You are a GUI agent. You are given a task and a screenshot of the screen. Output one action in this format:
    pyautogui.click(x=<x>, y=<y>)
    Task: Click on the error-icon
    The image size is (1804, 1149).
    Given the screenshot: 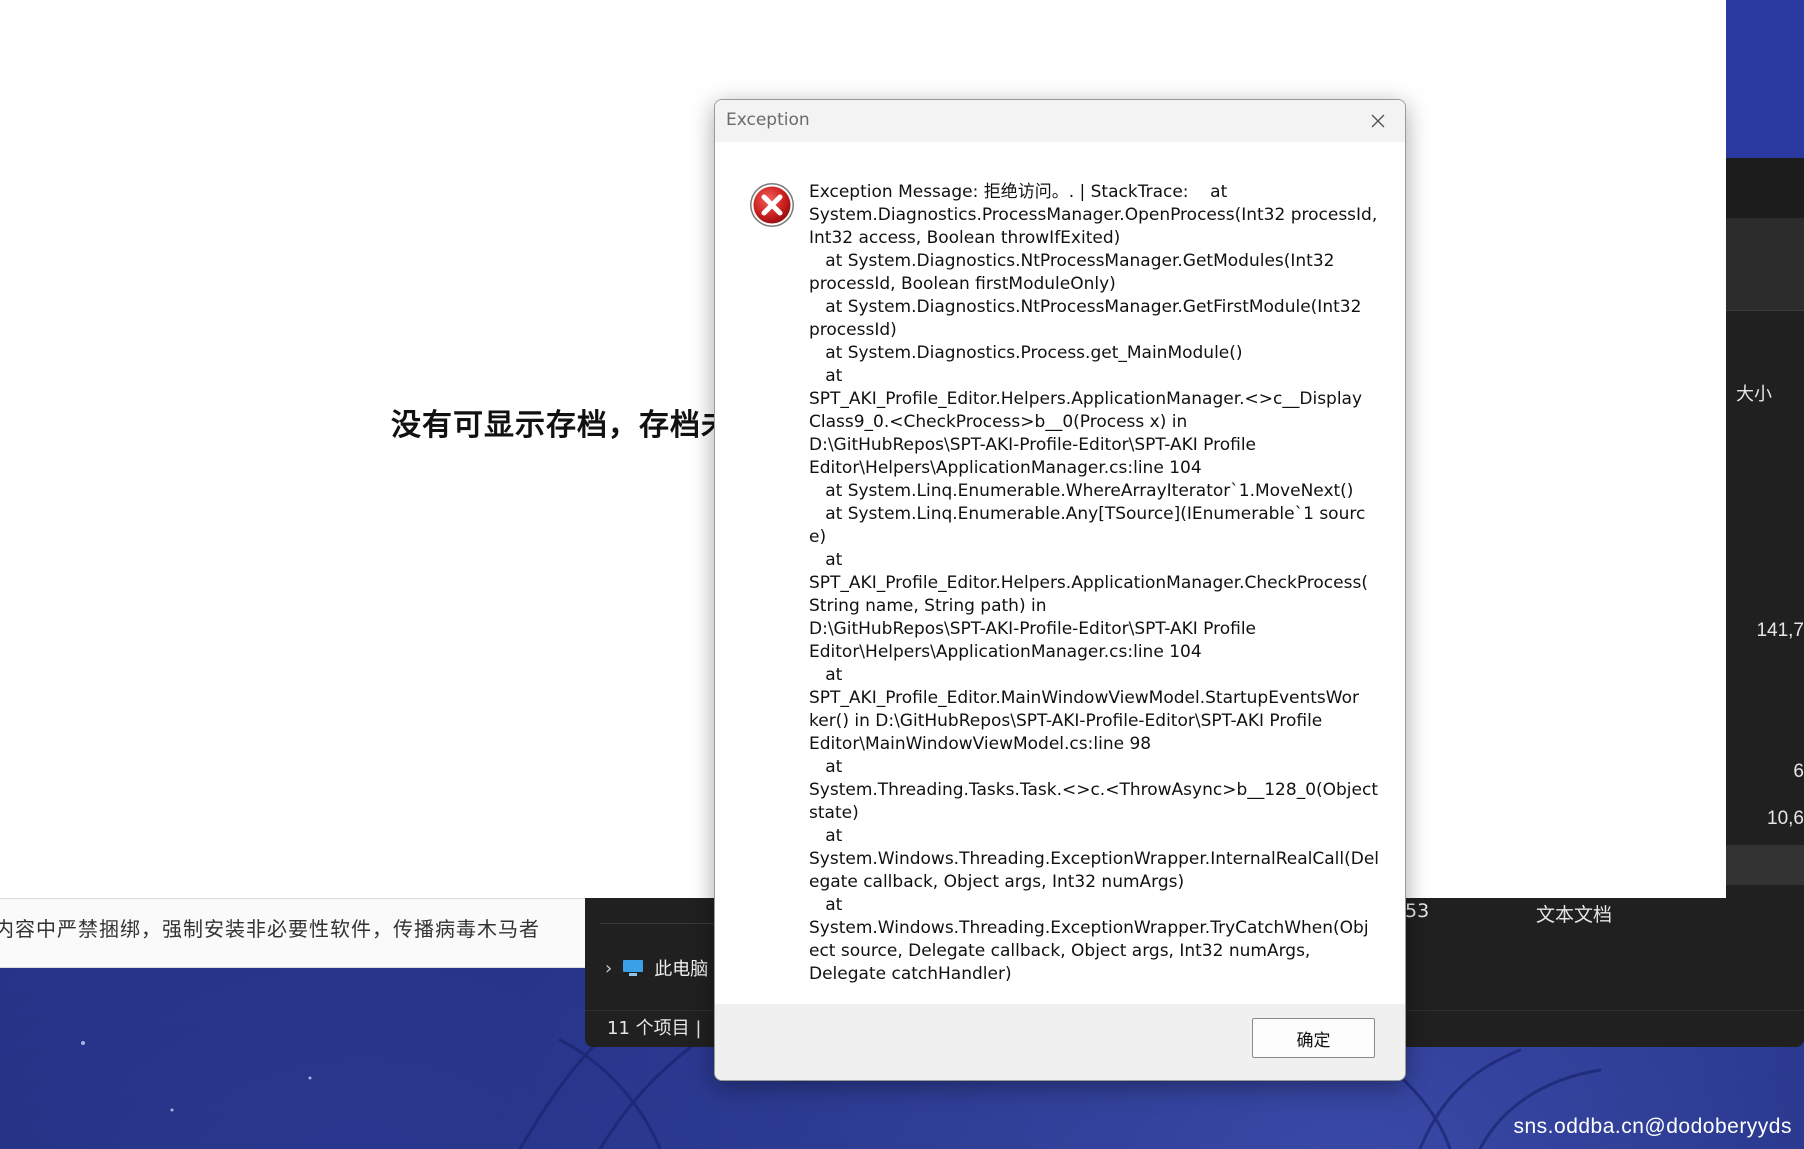 What is the action you would take?
    pyautogui.click(x=772, y=205)
    